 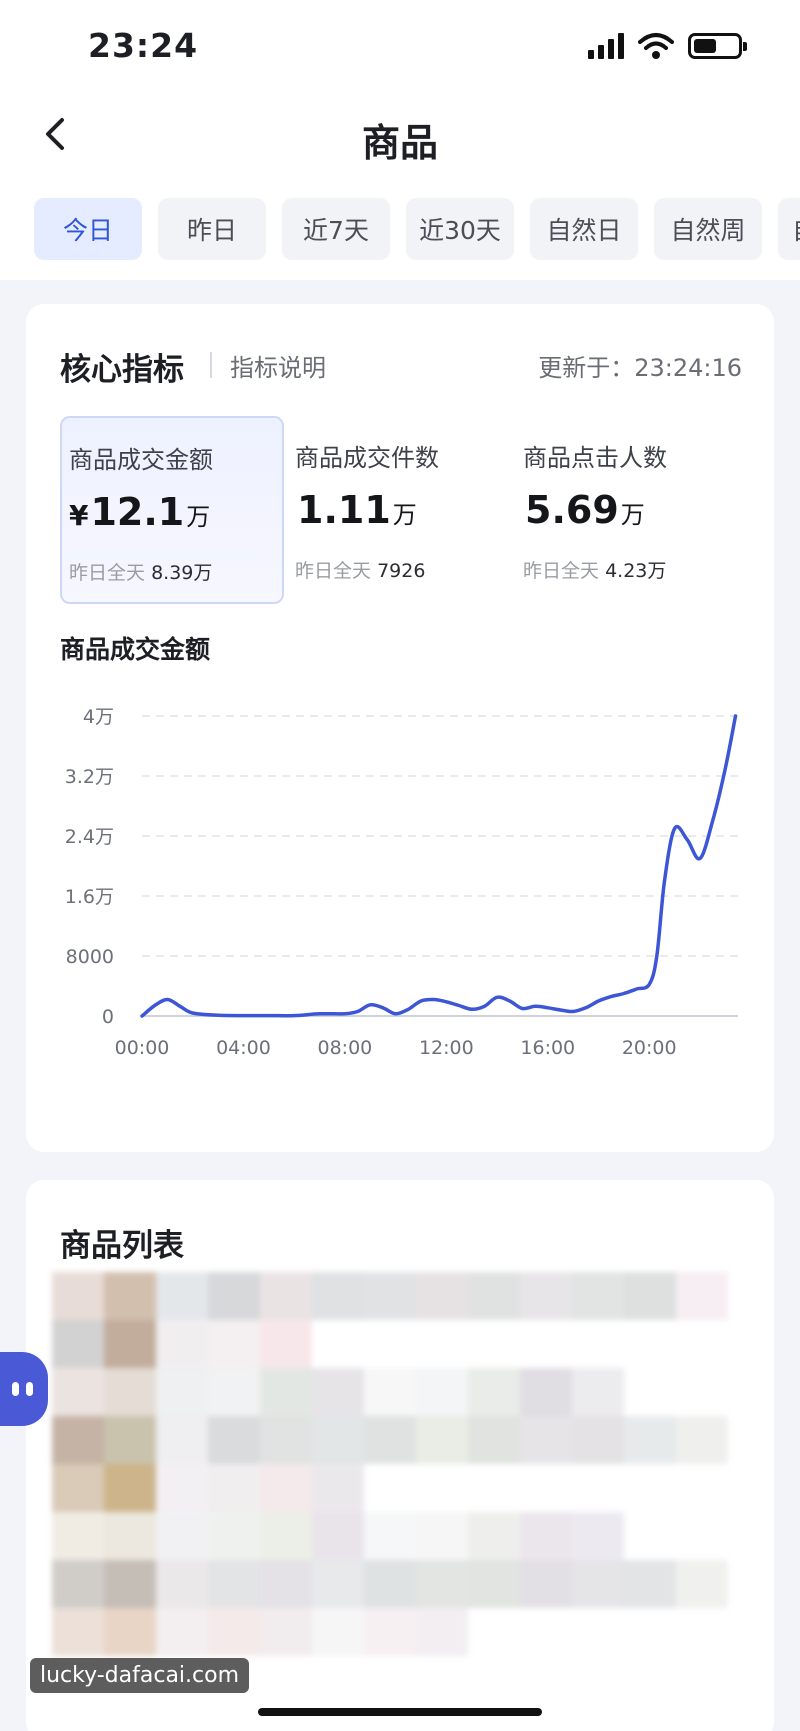 What do you see at coordinates (640, 368) in the screenshot?
I see `updated-time: 更新于：23:24:16` at bounding box center [640, 368].